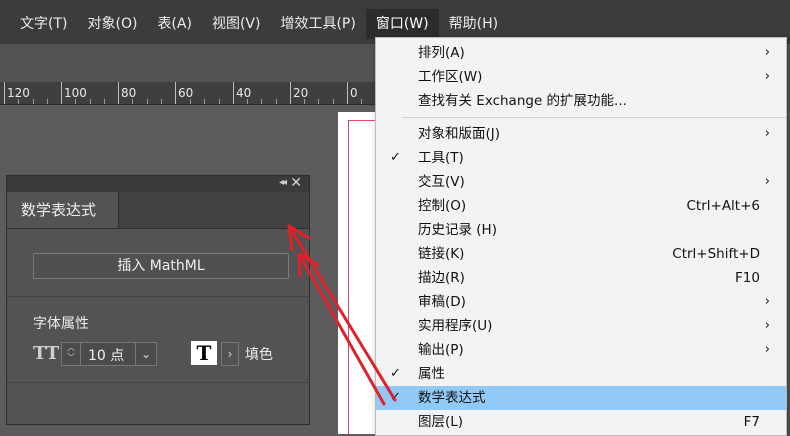 The image size is (790, 436). I want to click on menu-item-label: 历史记录 (H), so click(457, 230).